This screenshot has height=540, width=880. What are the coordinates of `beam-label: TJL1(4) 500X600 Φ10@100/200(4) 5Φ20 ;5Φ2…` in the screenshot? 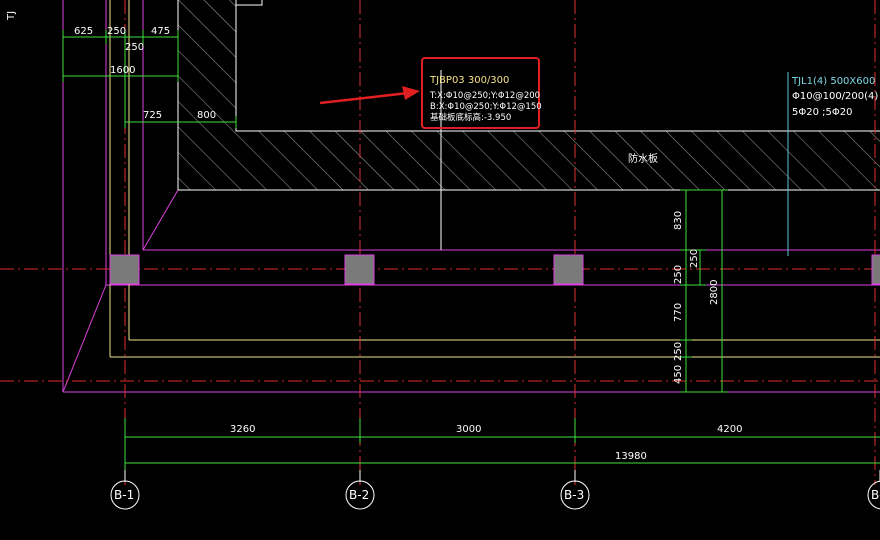 It's located at (834, 97).